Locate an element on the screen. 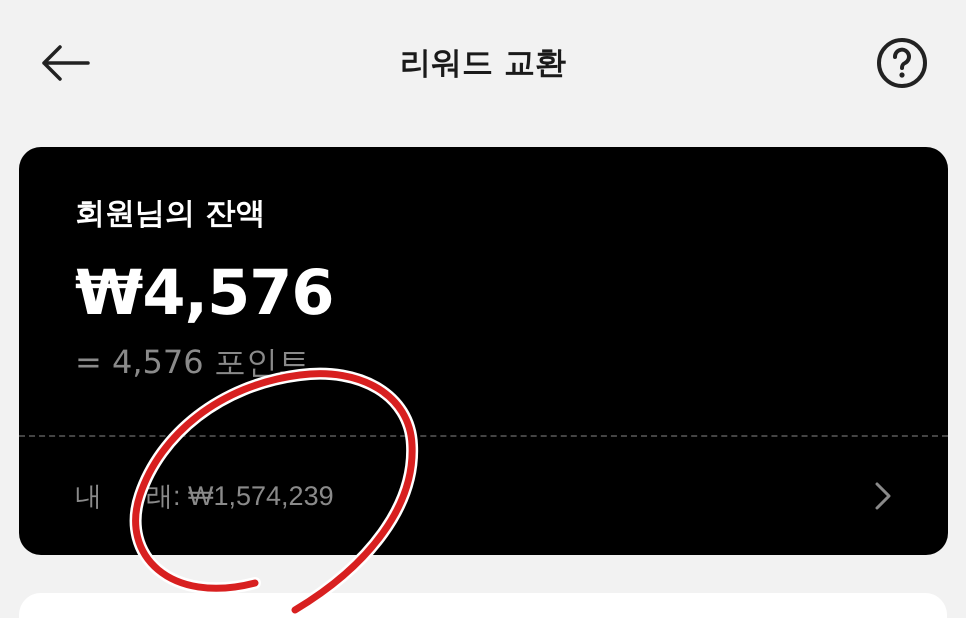  help-button is located at coordinates (902, 62).